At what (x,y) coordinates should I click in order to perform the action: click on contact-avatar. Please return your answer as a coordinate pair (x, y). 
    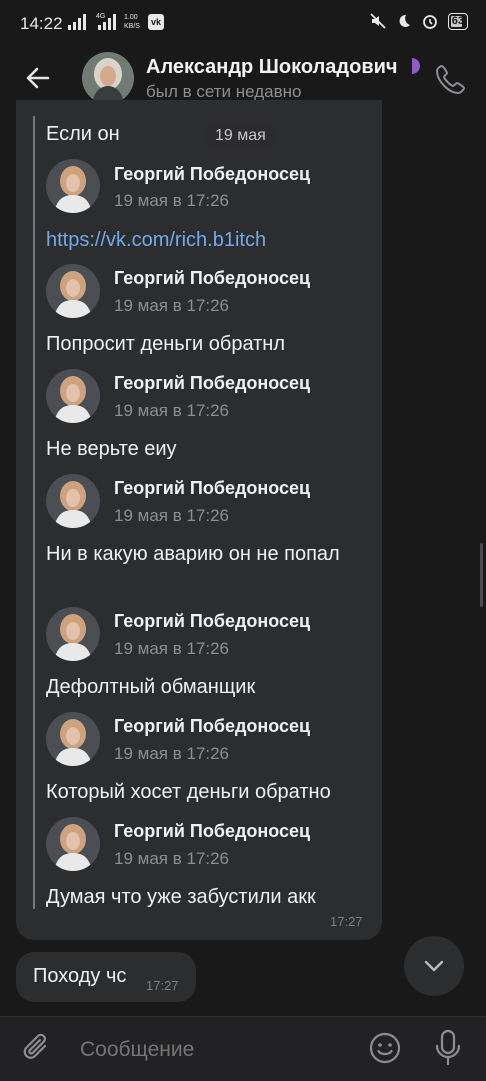
    Looking at the image, I should click on (108, 78).